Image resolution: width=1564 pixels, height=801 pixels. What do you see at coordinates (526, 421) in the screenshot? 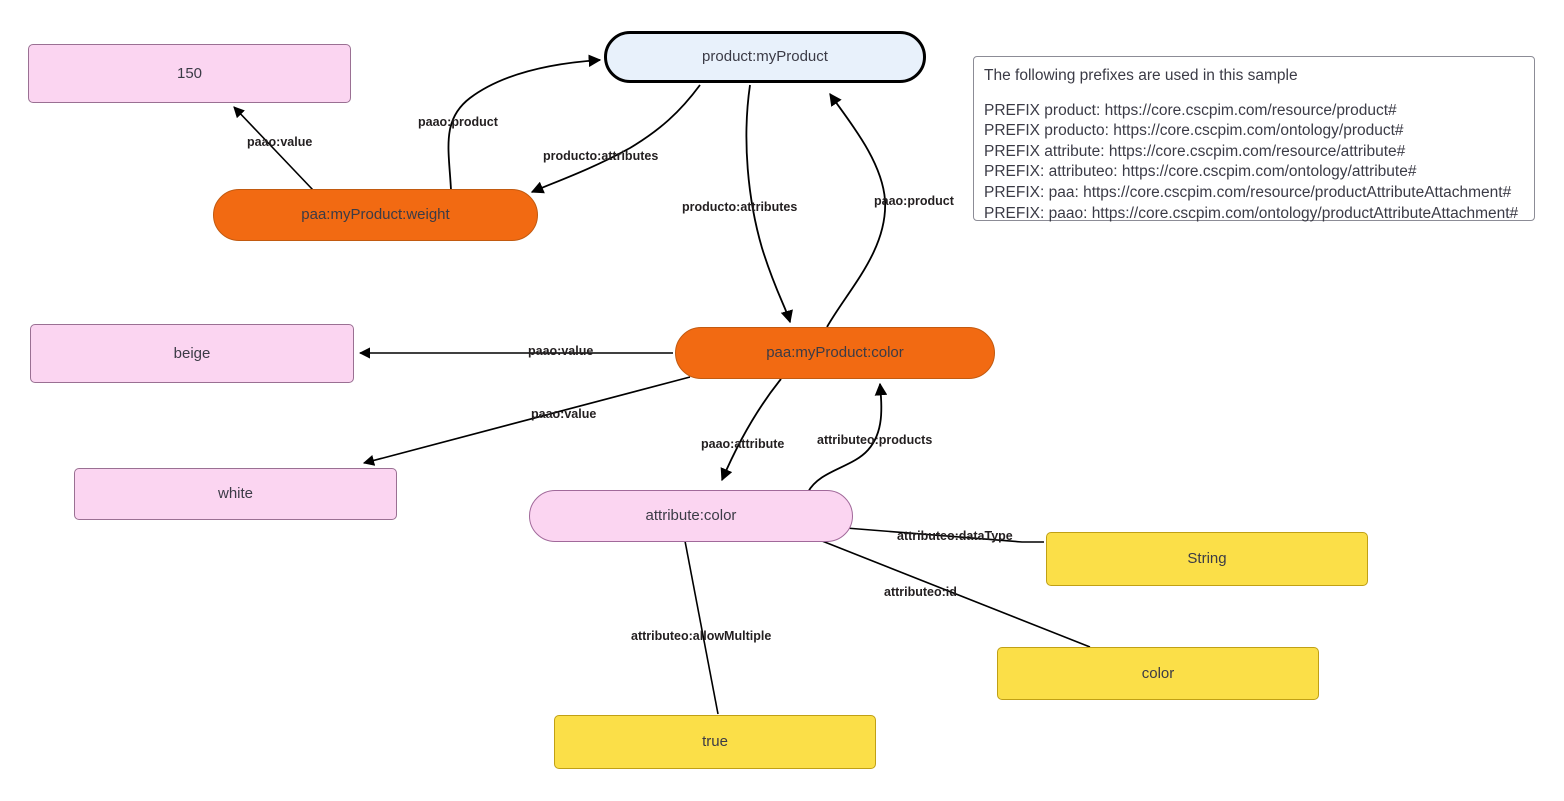
I see `edge-paao-value-white` at bounding box center [526, 421].